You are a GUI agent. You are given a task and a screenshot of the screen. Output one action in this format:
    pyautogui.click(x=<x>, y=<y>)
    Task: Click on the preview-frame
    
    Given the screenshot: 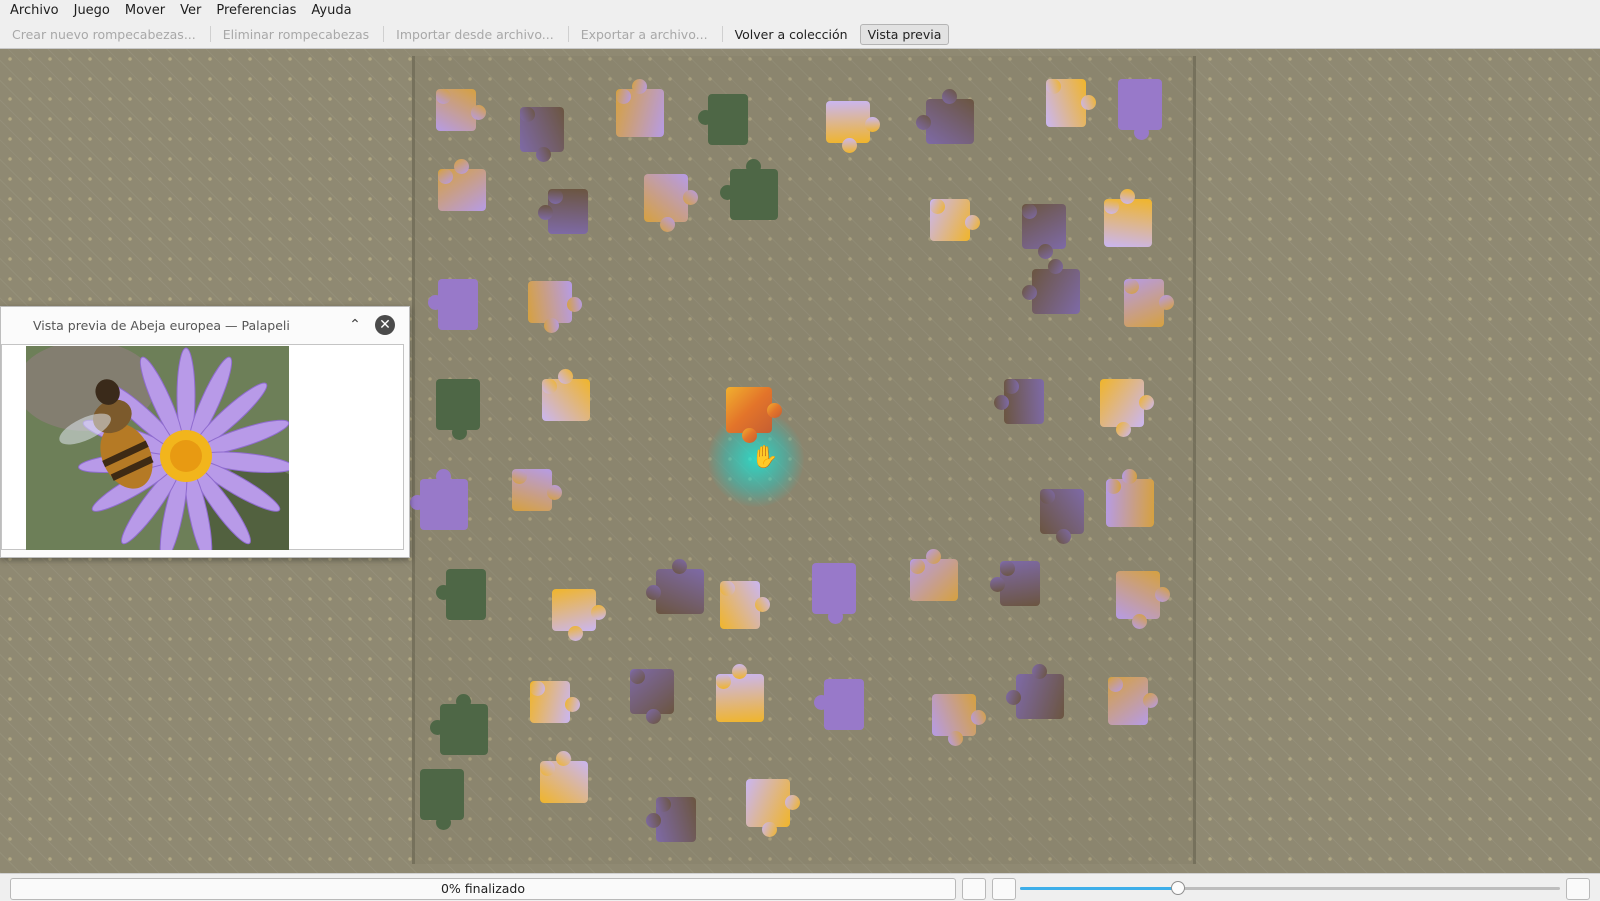 What is the action you would take?
    pyautogui.click(x=202, y=447)
    